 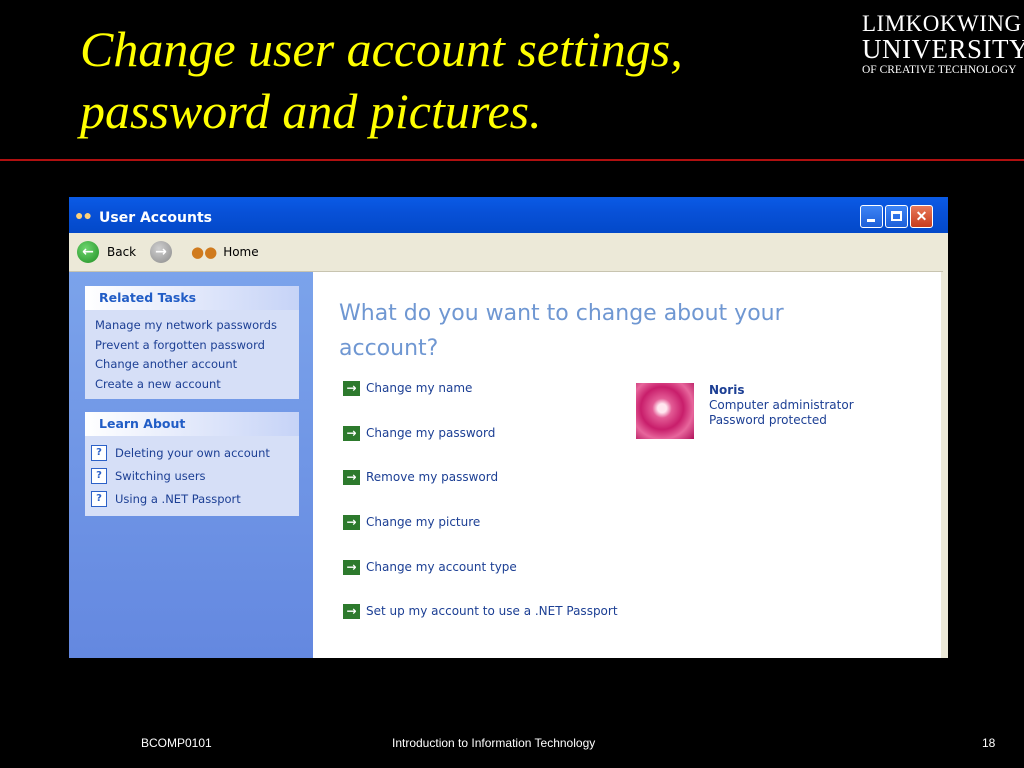 What do you see at coordinates (197, 326) in the screenshot?
I see `related-task-link: Manage my network passwords` at bounding box center [197, 326].